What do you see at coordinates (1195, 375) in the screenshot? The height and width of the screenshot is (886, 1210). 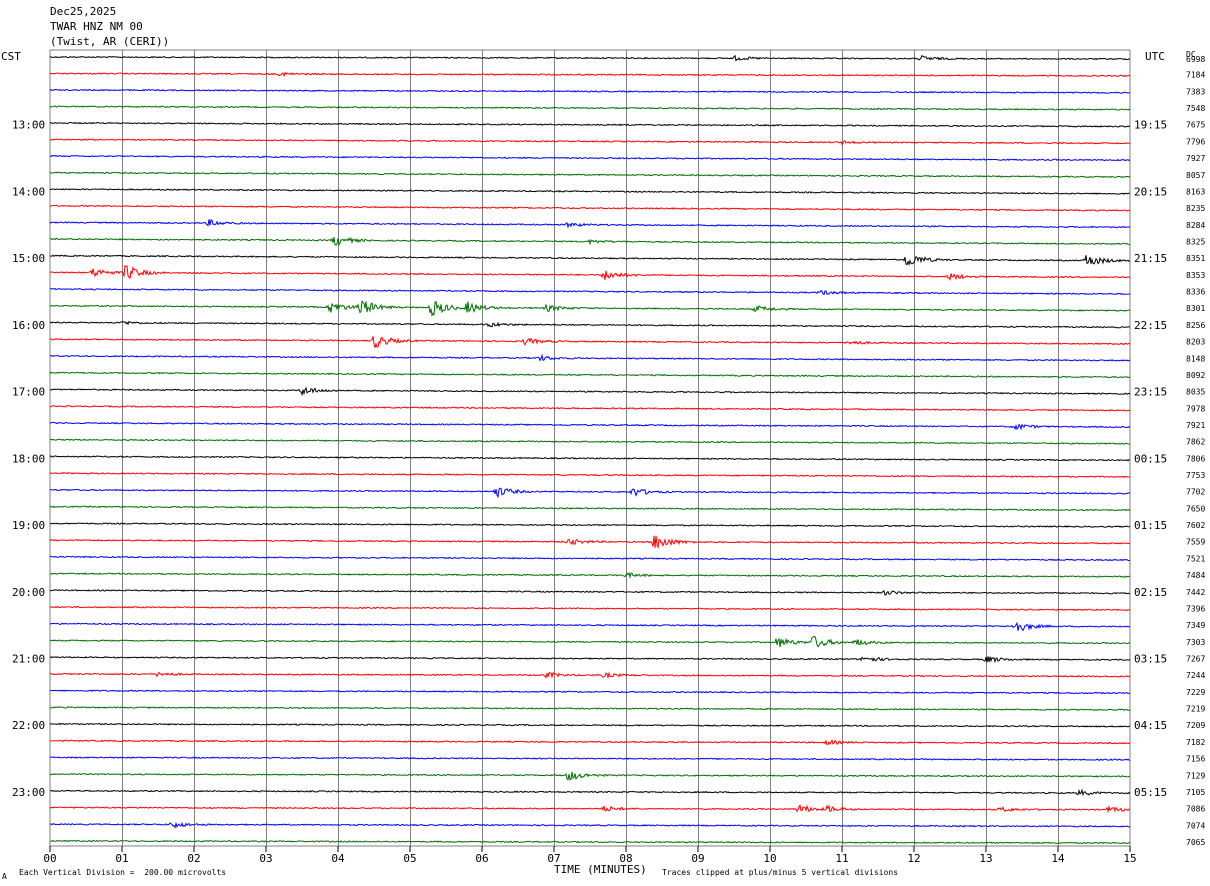 I see `dc-offset-label: 8092` at bounding box center [1195, 375].